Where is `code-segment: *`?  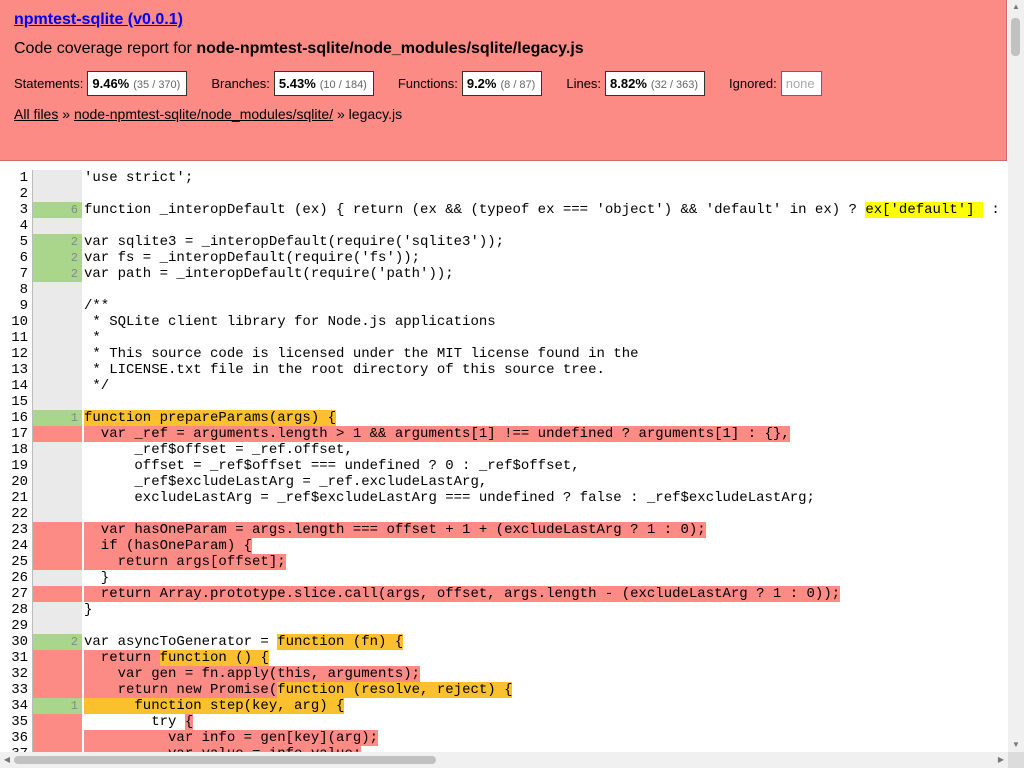
code-segment: * is located at coordinates (92, 338).